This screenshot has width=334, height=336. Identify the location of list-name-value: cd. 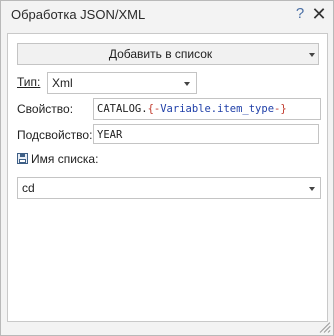
(28, 188).